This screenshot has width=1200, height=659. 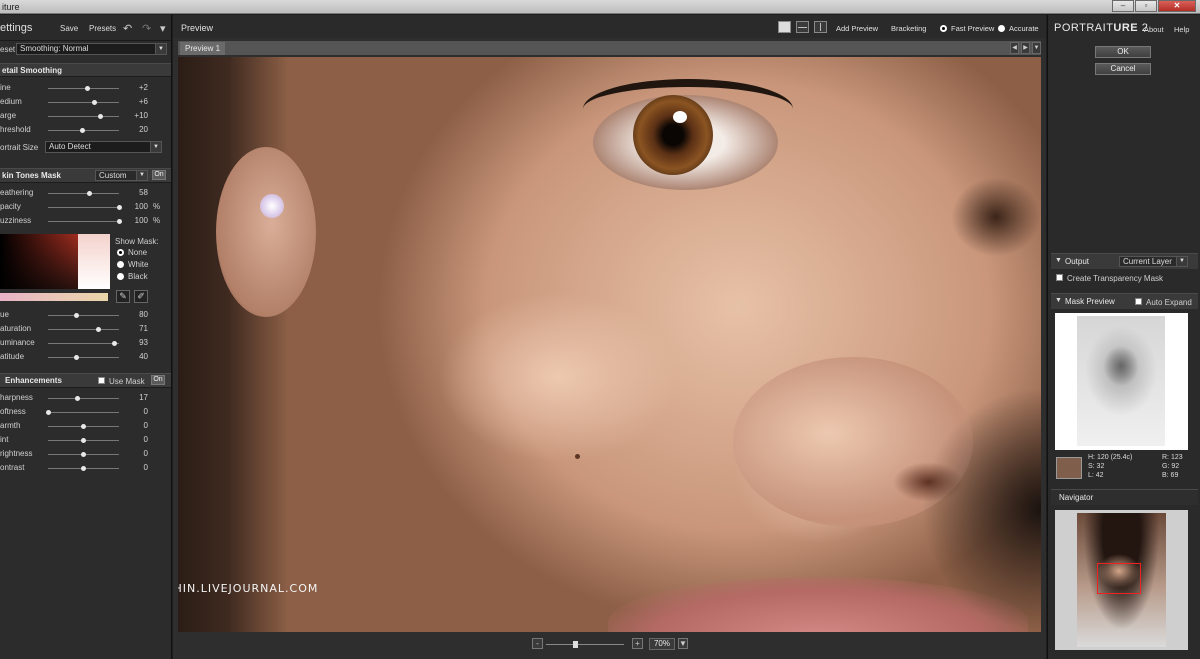 What do you see at coordinates (120, 276) in the screenshot?
I see `show-mask-radio-black` at bounding box center [120, 276].